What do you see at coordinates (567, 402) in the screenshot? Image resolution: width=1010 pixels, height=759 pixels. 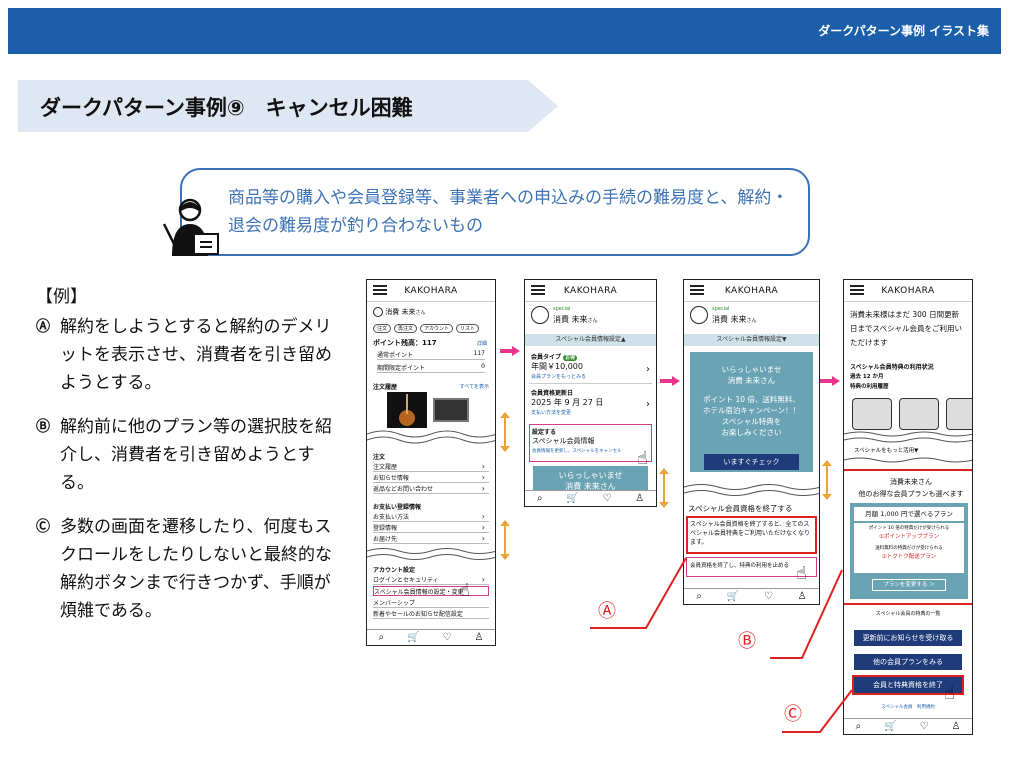 I see `renew-date: 2025 年 9 月 27 日` at bounding box center [567, 402].